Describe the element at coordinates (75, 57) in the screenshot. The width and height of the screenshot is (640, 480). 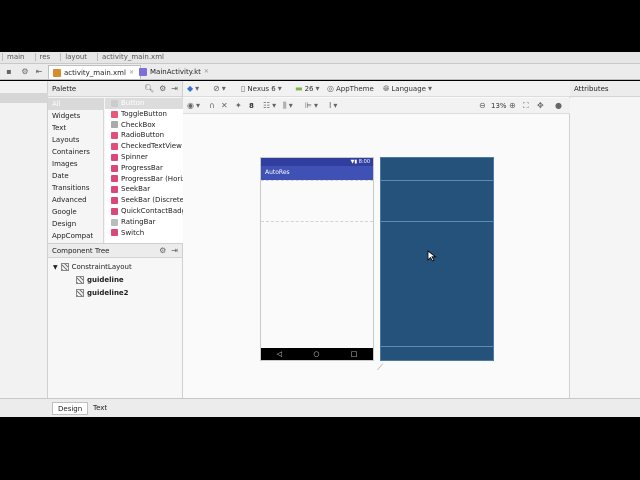
I see `breadcrumb-layout: layout` at that location.